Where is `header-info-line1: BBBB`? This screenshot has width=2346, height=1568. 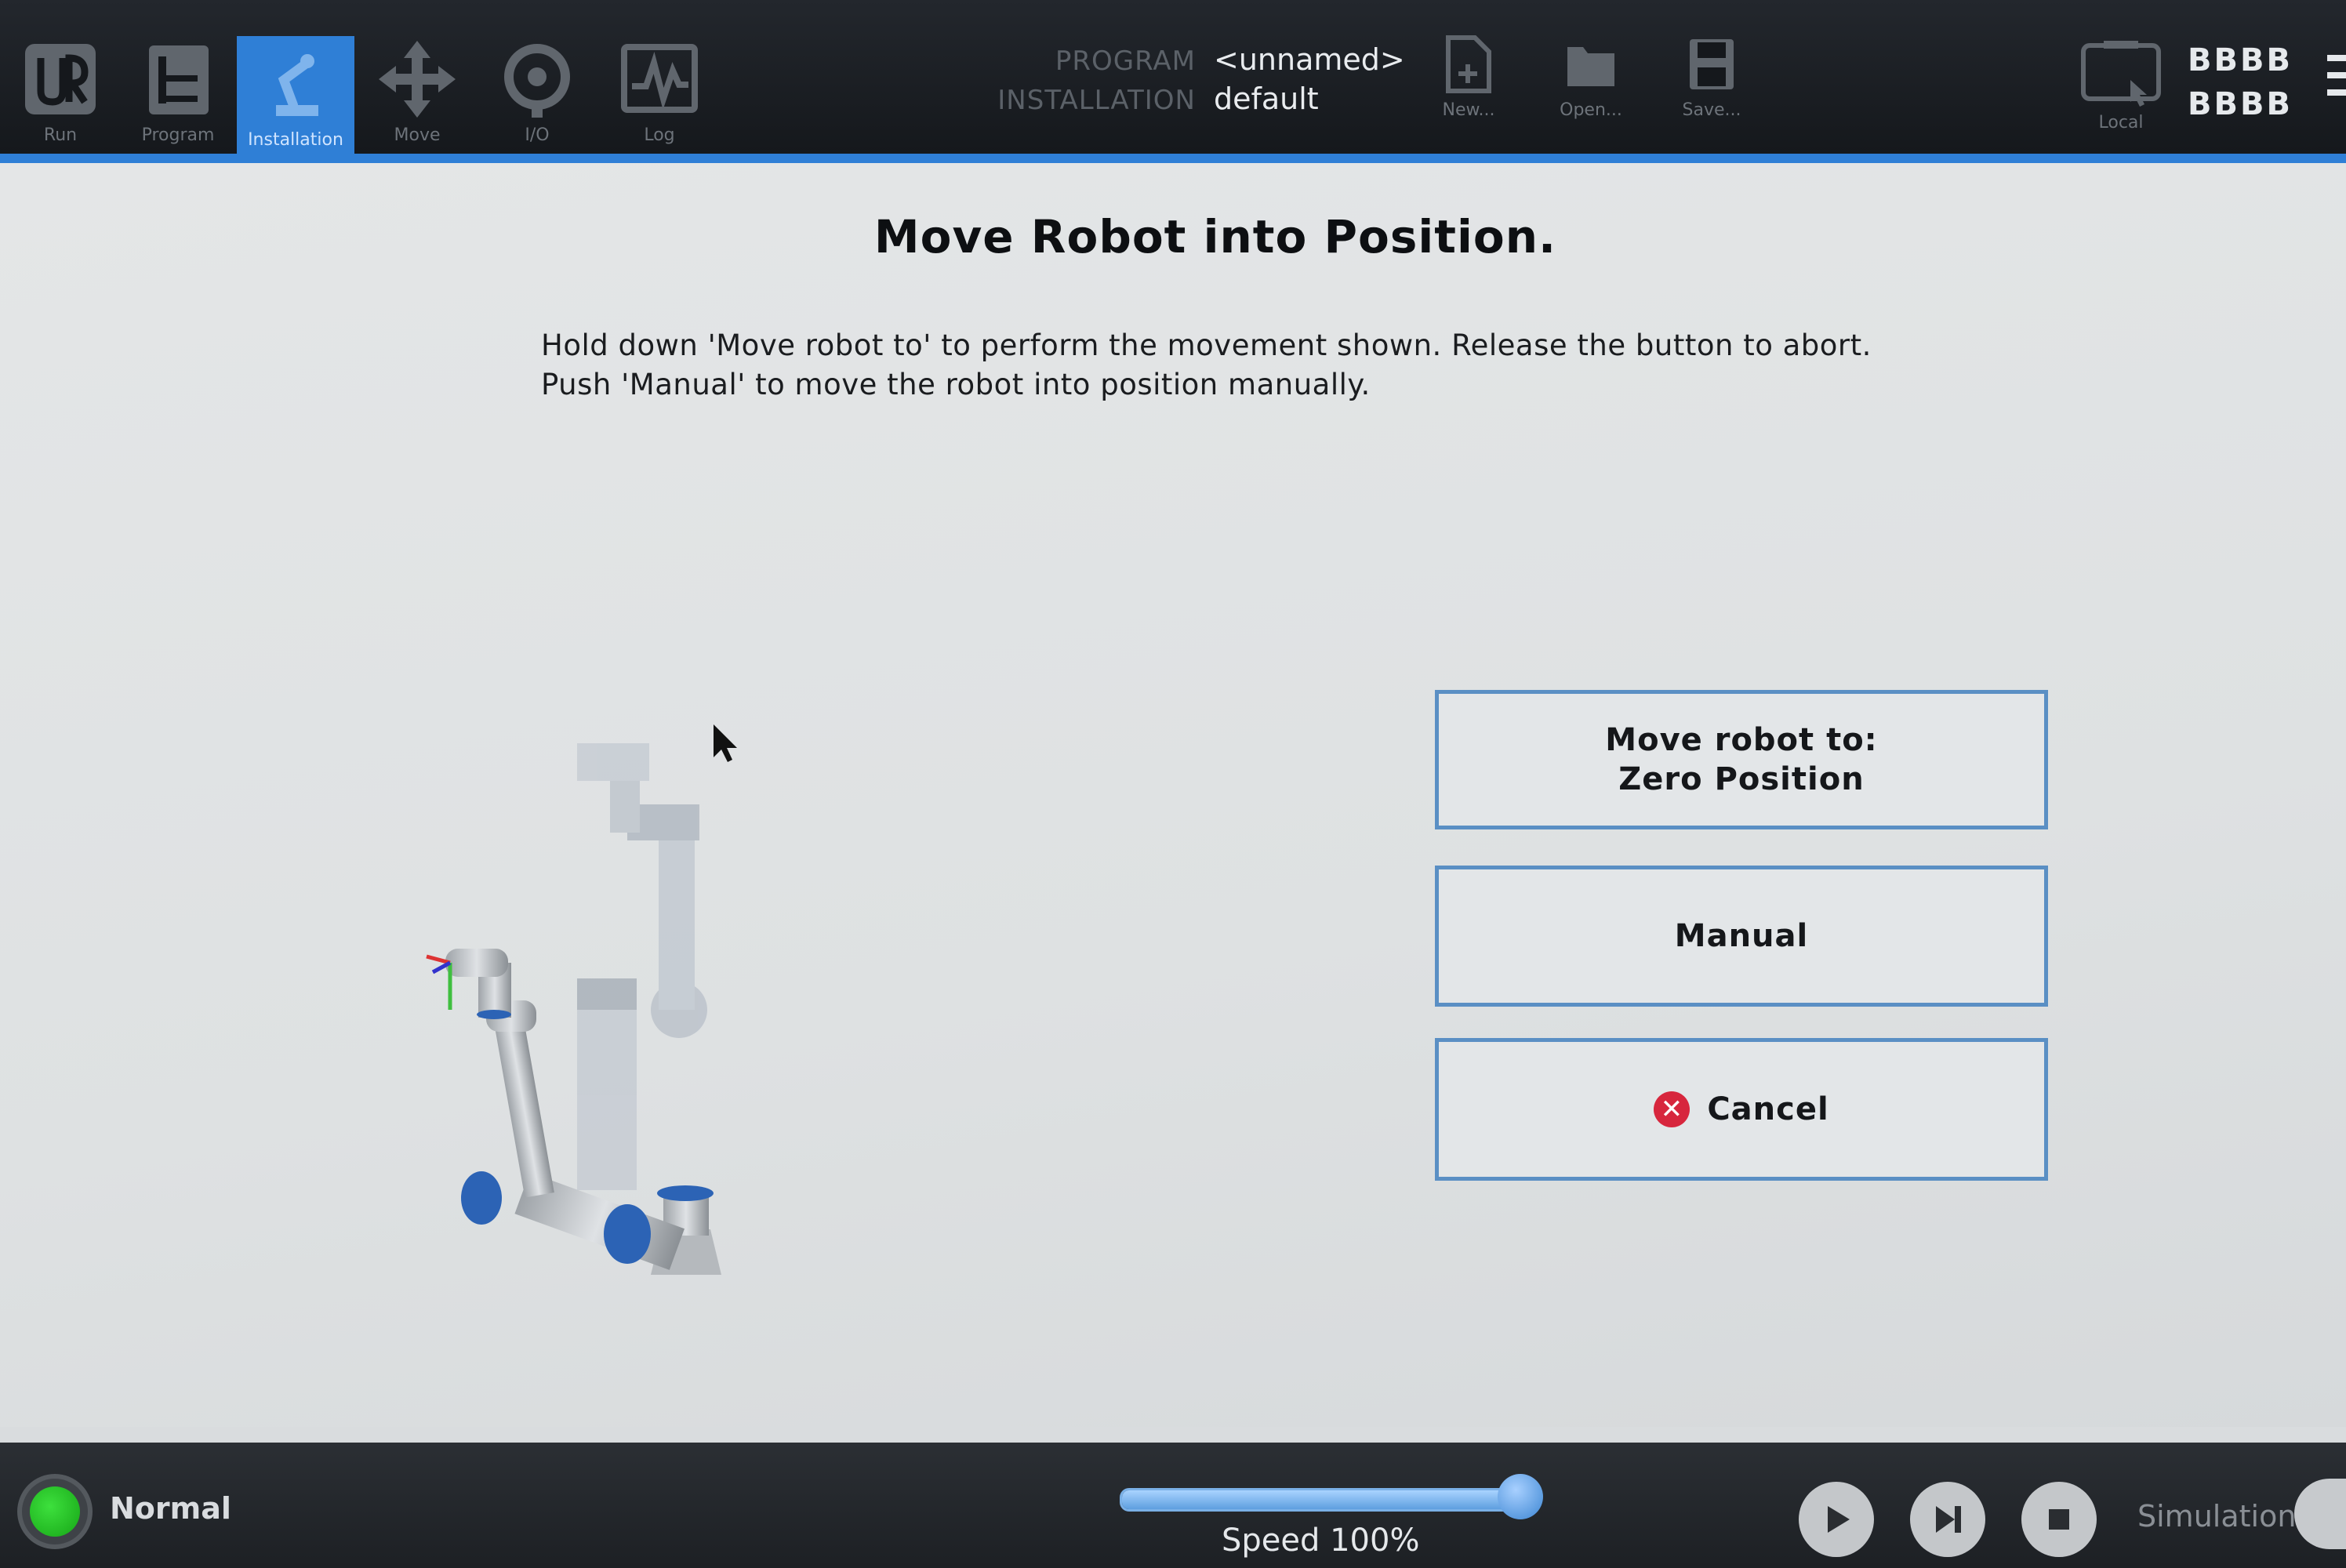 header-info-line1: BBBB is located at coordinates (2240, 60).